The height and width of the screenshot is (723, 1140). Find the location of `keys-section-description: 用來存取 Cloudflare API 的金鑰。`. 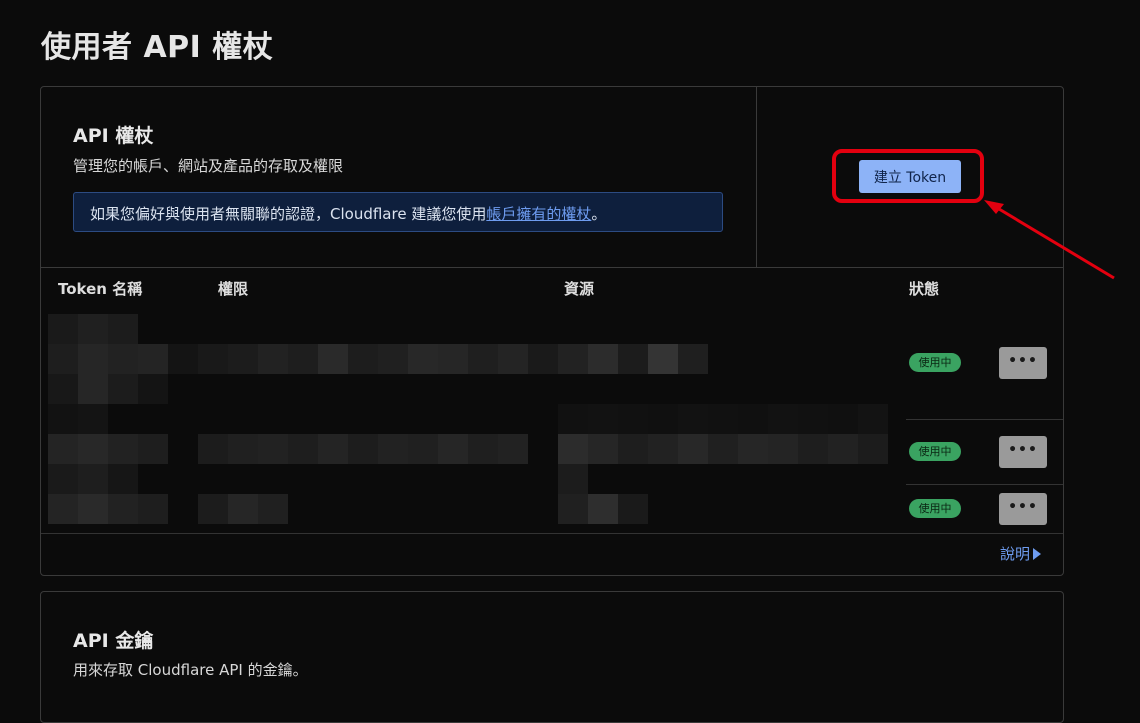

keys-section-description: 用來存取 Cloudflare API 的金鑰。 is located at coordinates (190, 670).